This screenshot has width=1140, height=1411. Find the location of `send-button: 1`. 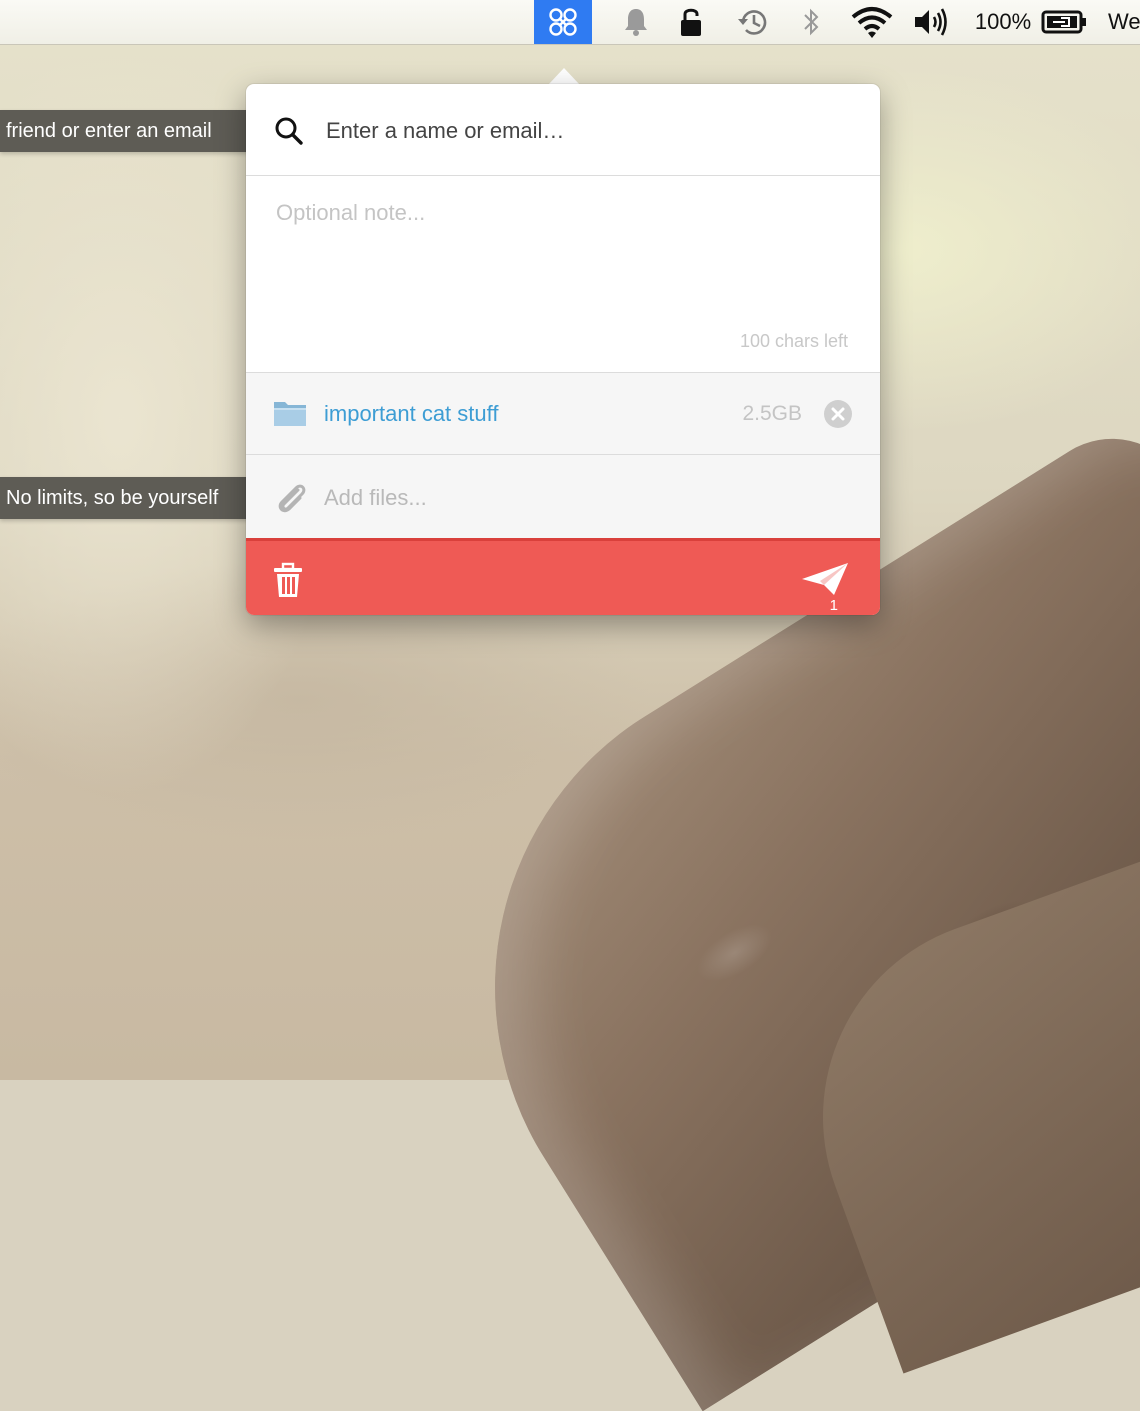

send-button: 1 is located at coordinates (830, 586).